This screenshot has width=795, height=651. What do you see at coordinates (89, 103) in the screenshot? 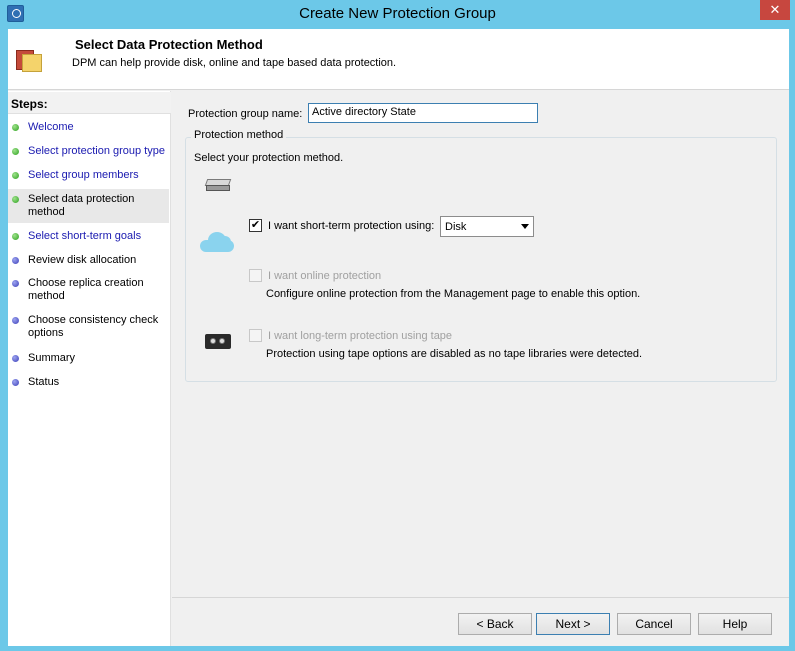
I see `steps-heading: Steps:` at bounding box center [89, 103].